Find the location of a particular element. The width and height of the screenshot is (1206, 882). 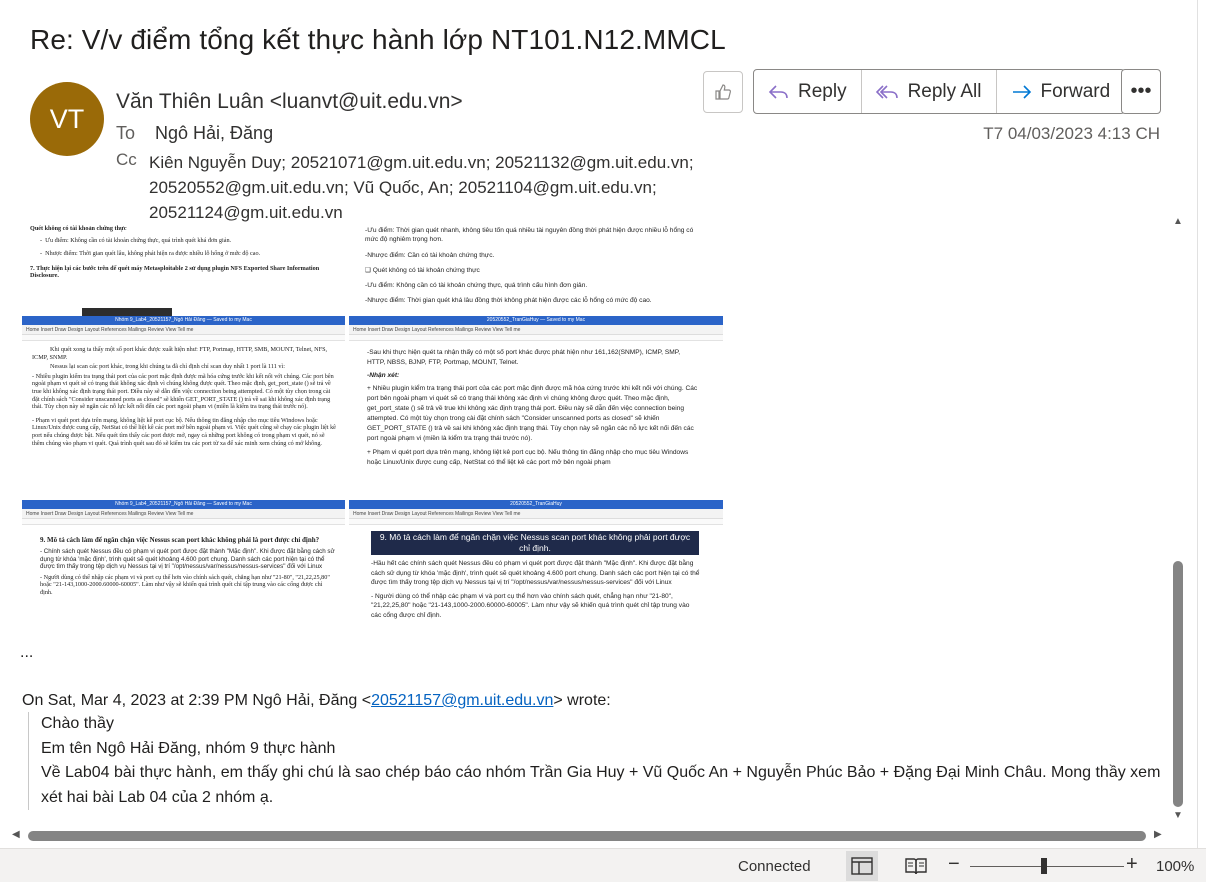

forward-icon is located at coordinates (1021, 91).